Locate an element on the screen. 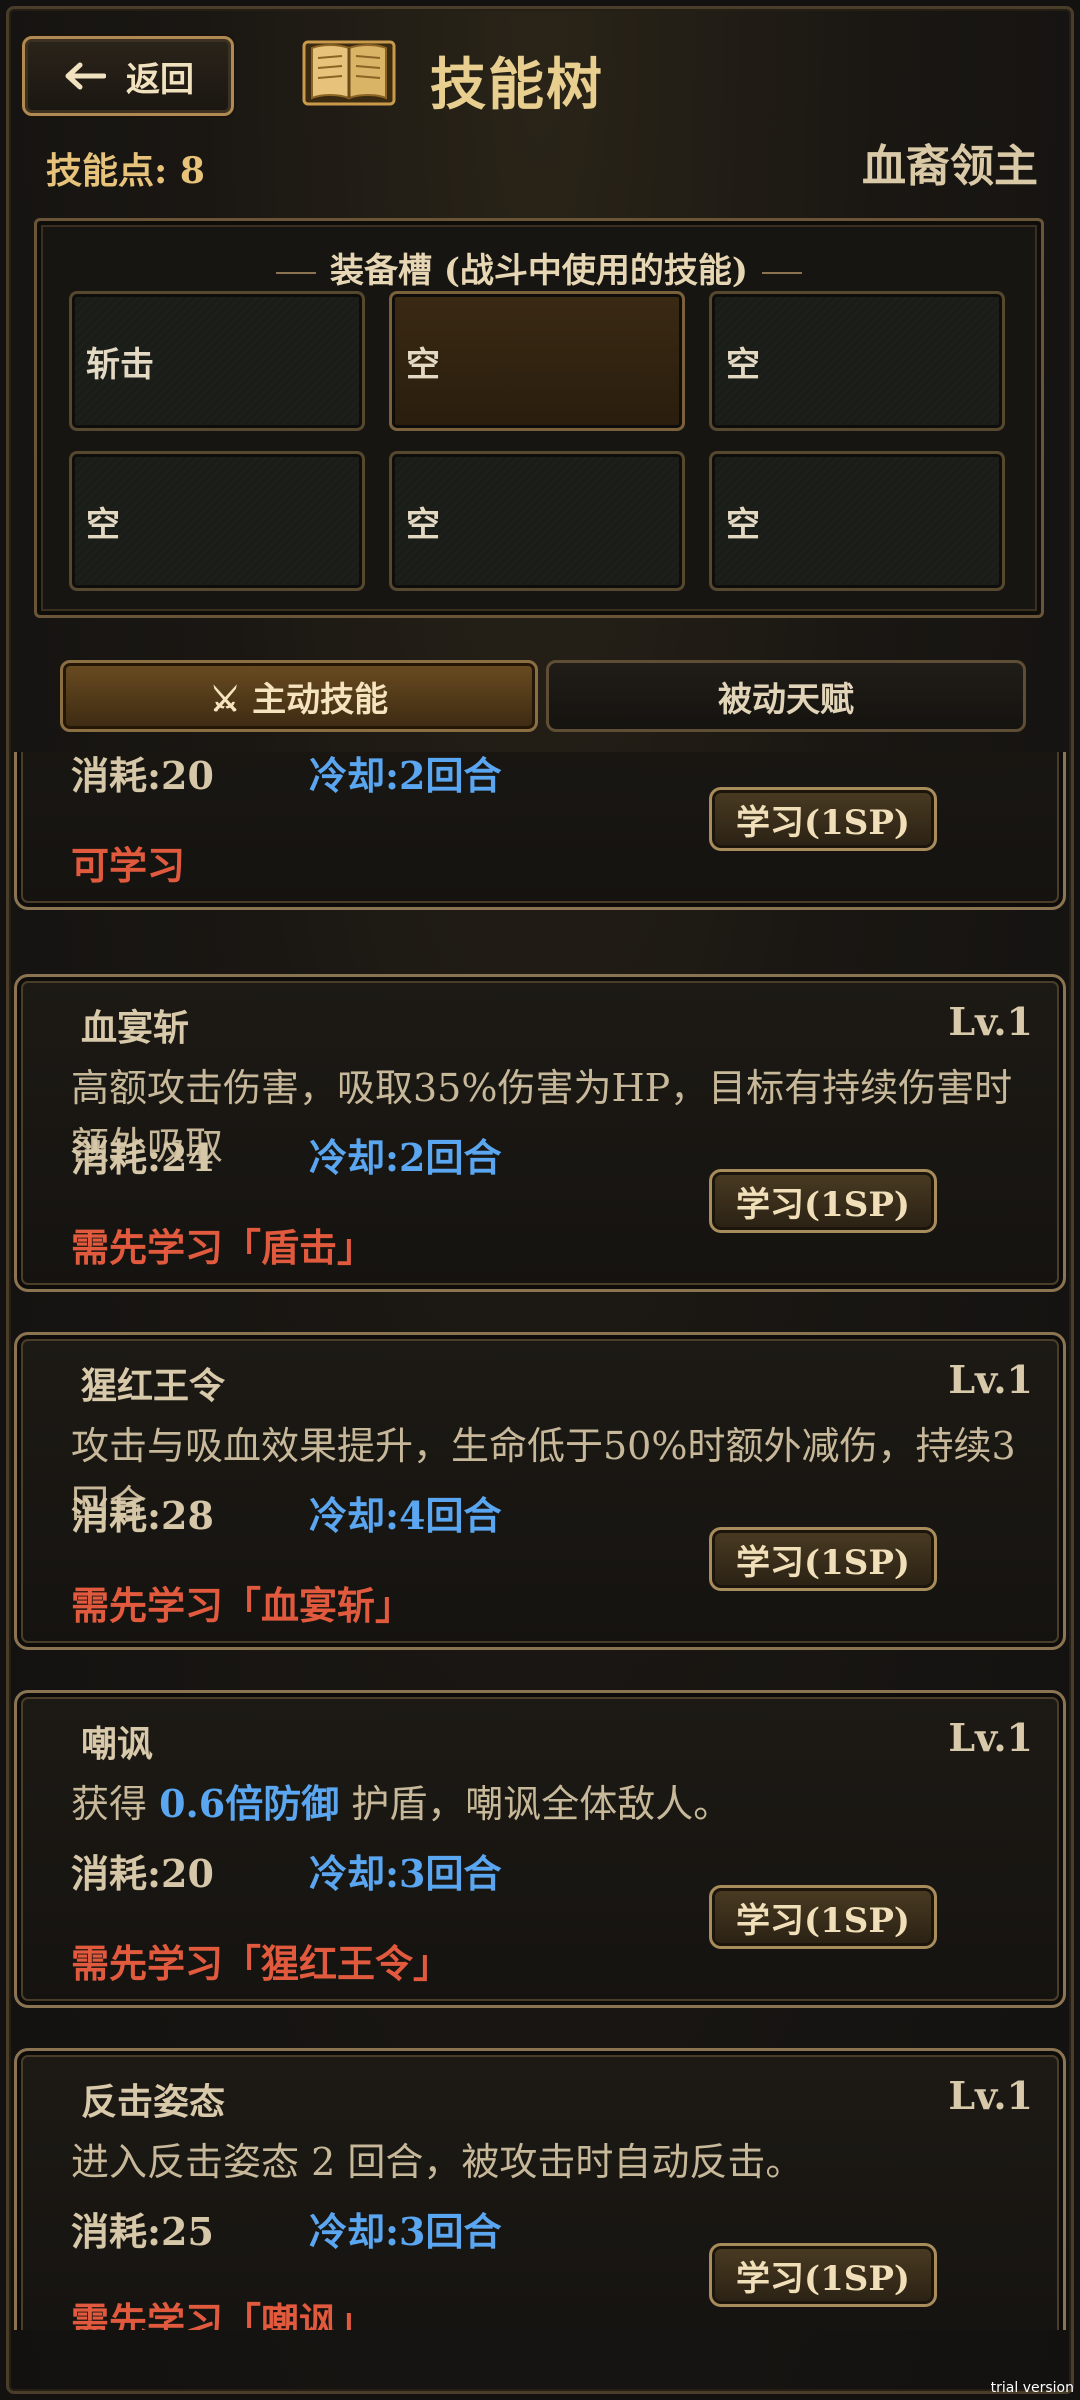 The width and height of the screenshot is (1080, 2400). skill-points: 技能点: 8 is located at coordinates (125, 171).